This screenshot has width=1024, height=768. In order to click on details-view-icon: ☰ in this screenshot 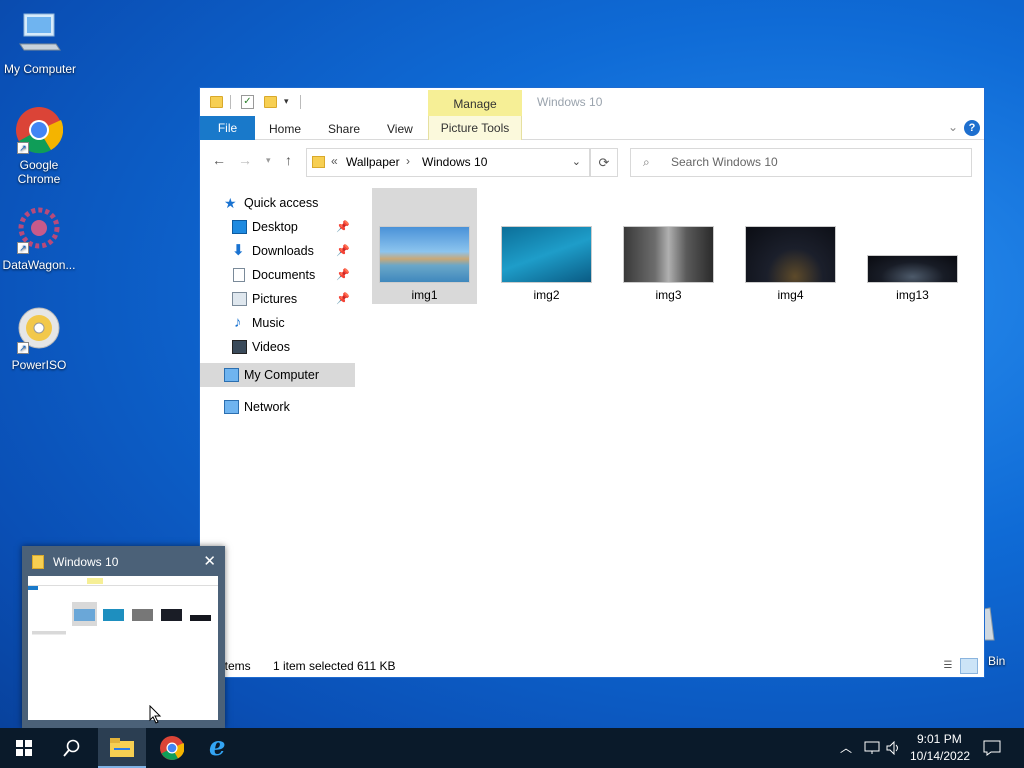, I will do `click(948, 666)`.